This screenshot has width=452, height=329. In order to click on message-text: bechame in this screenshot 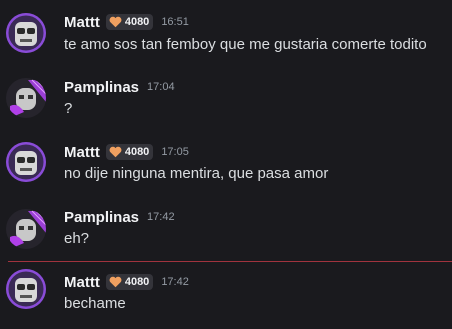, I will do `click(95, 303)`.